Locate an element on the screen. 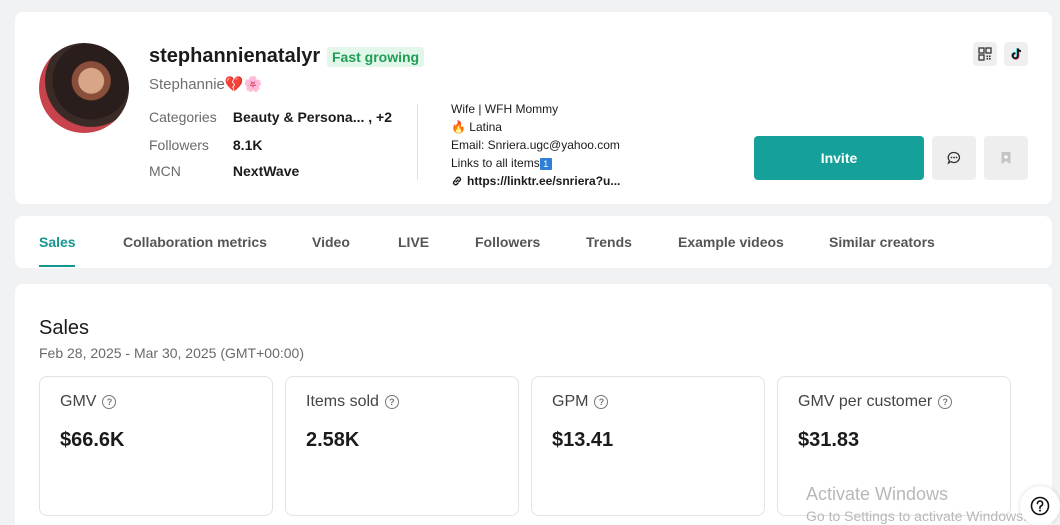  date-range: Feb 28, 2025 - Mar 30, 2025 (GMT+00:00) is located at coordinates (171, 353).